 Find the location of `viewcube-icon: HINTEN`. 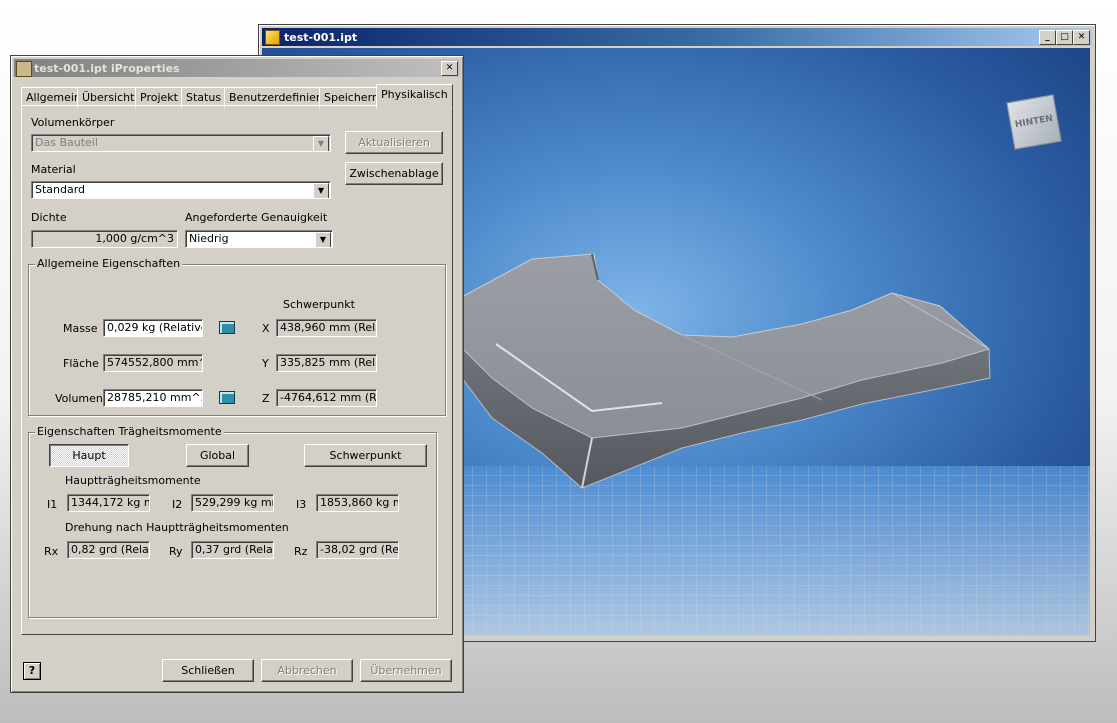

viewcube-icon: HINTEN is located at coordinates (1034, 122).